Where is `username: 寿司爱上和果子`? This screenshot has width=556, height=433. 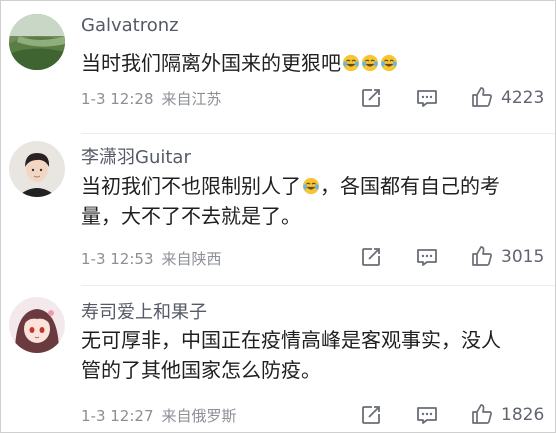 username: 寿司爱上和果子 is located at coordinates (144, 311).